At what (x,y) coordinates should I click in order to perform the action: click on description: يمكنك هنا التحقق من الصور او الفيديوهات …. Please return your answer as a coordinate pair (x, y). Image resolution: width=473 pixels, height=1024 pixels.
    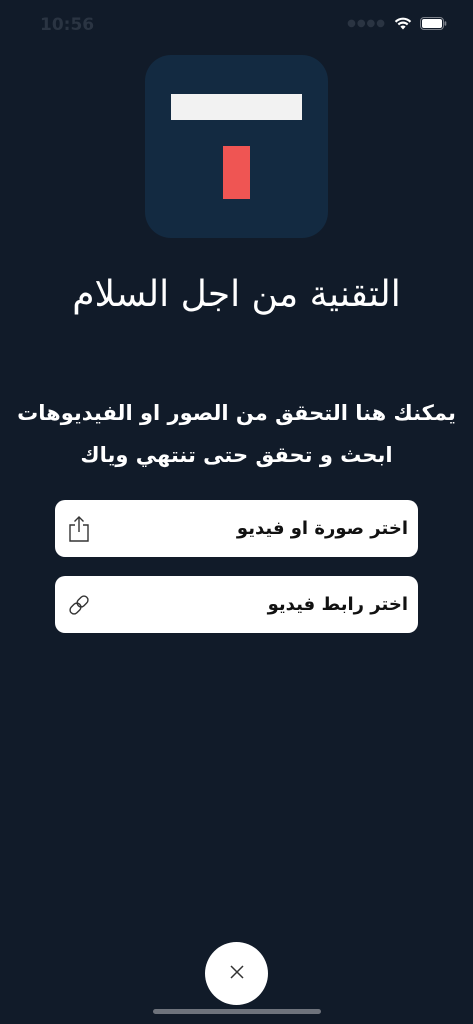
    Looking at the image, I should click on (236, 434).